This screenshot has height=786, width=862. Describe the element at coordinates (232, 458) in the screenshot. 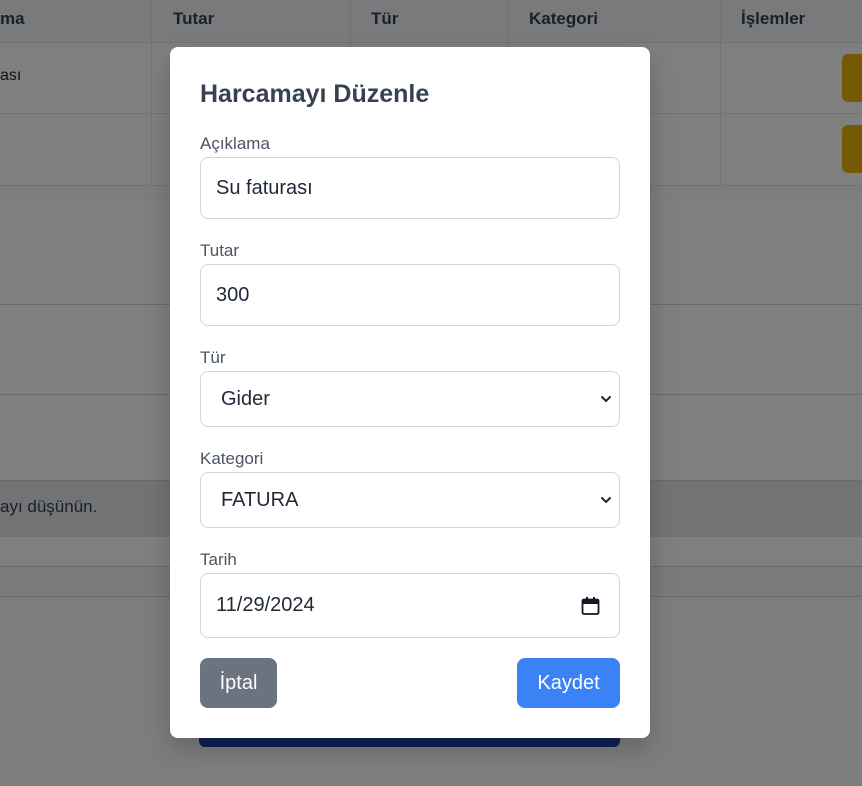

I see `category-label: Kategori` at that location.